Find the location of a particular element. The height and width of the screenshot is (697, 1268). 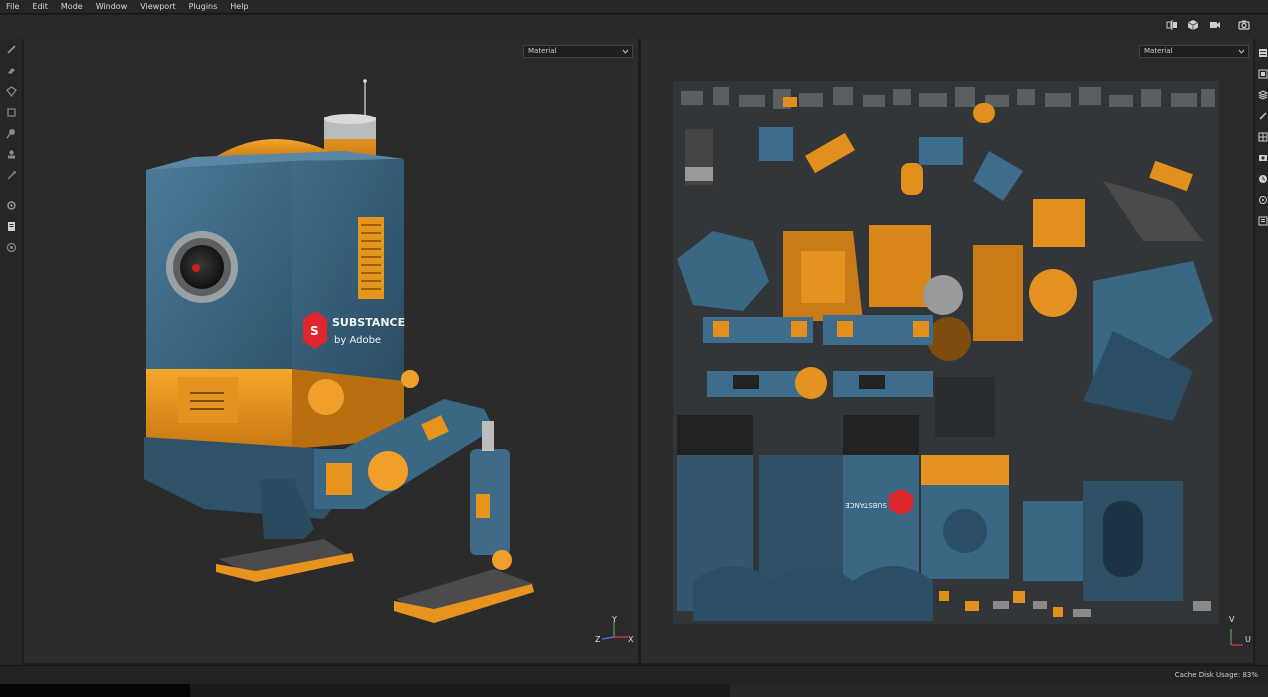

document-icon is located at coordinates (11, 226).